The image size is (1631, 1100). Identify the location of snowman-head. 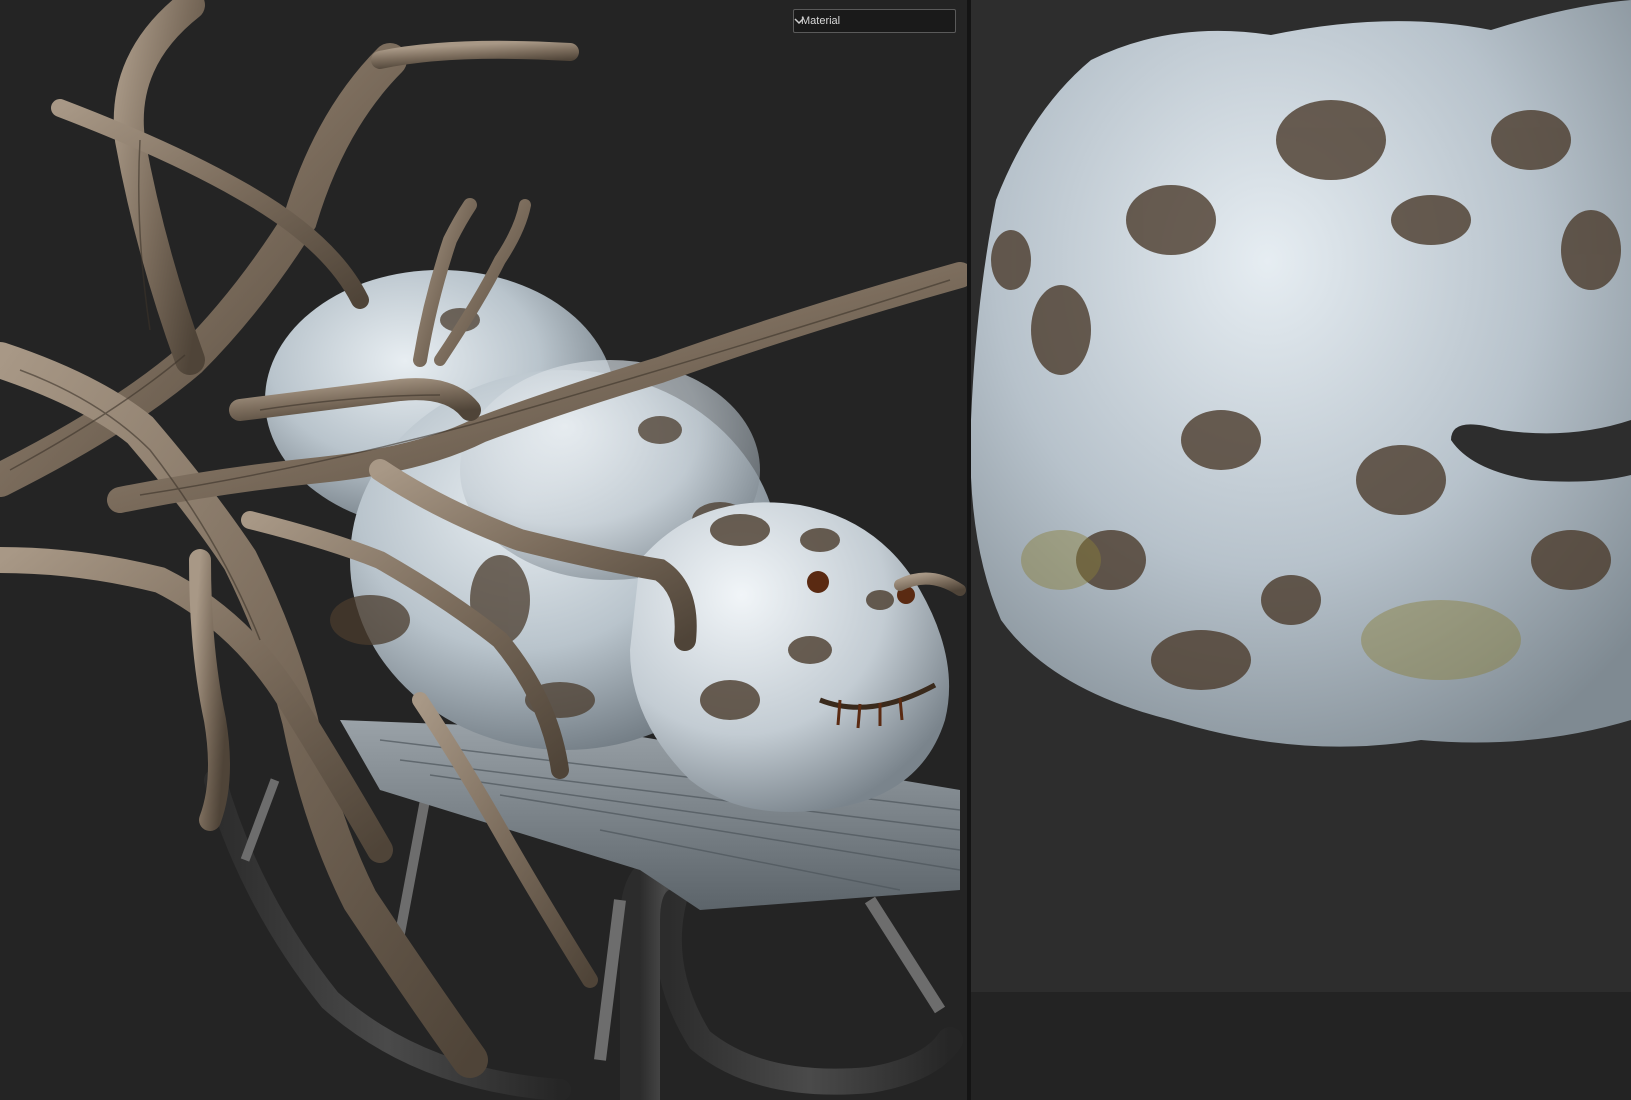
(790, 657).